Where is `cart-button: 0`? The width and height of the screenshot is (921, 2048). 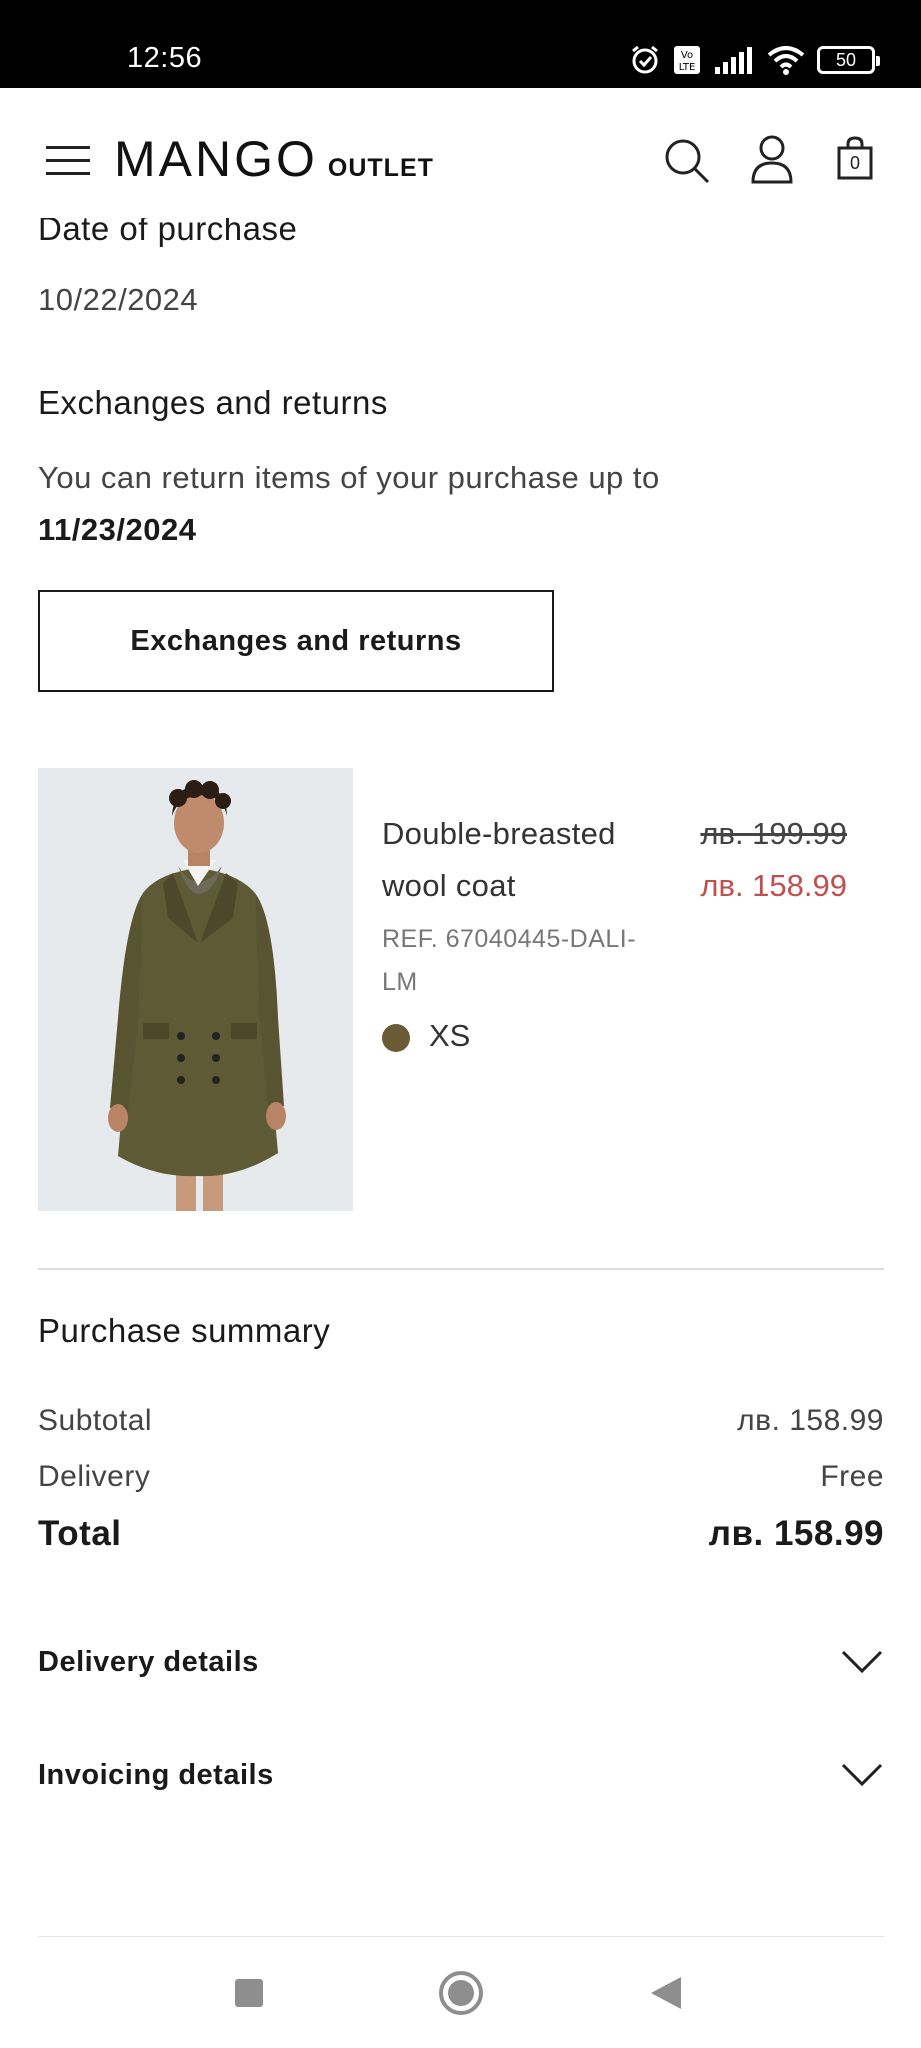 cart-button: 0 is located at coordinates (855, 158).